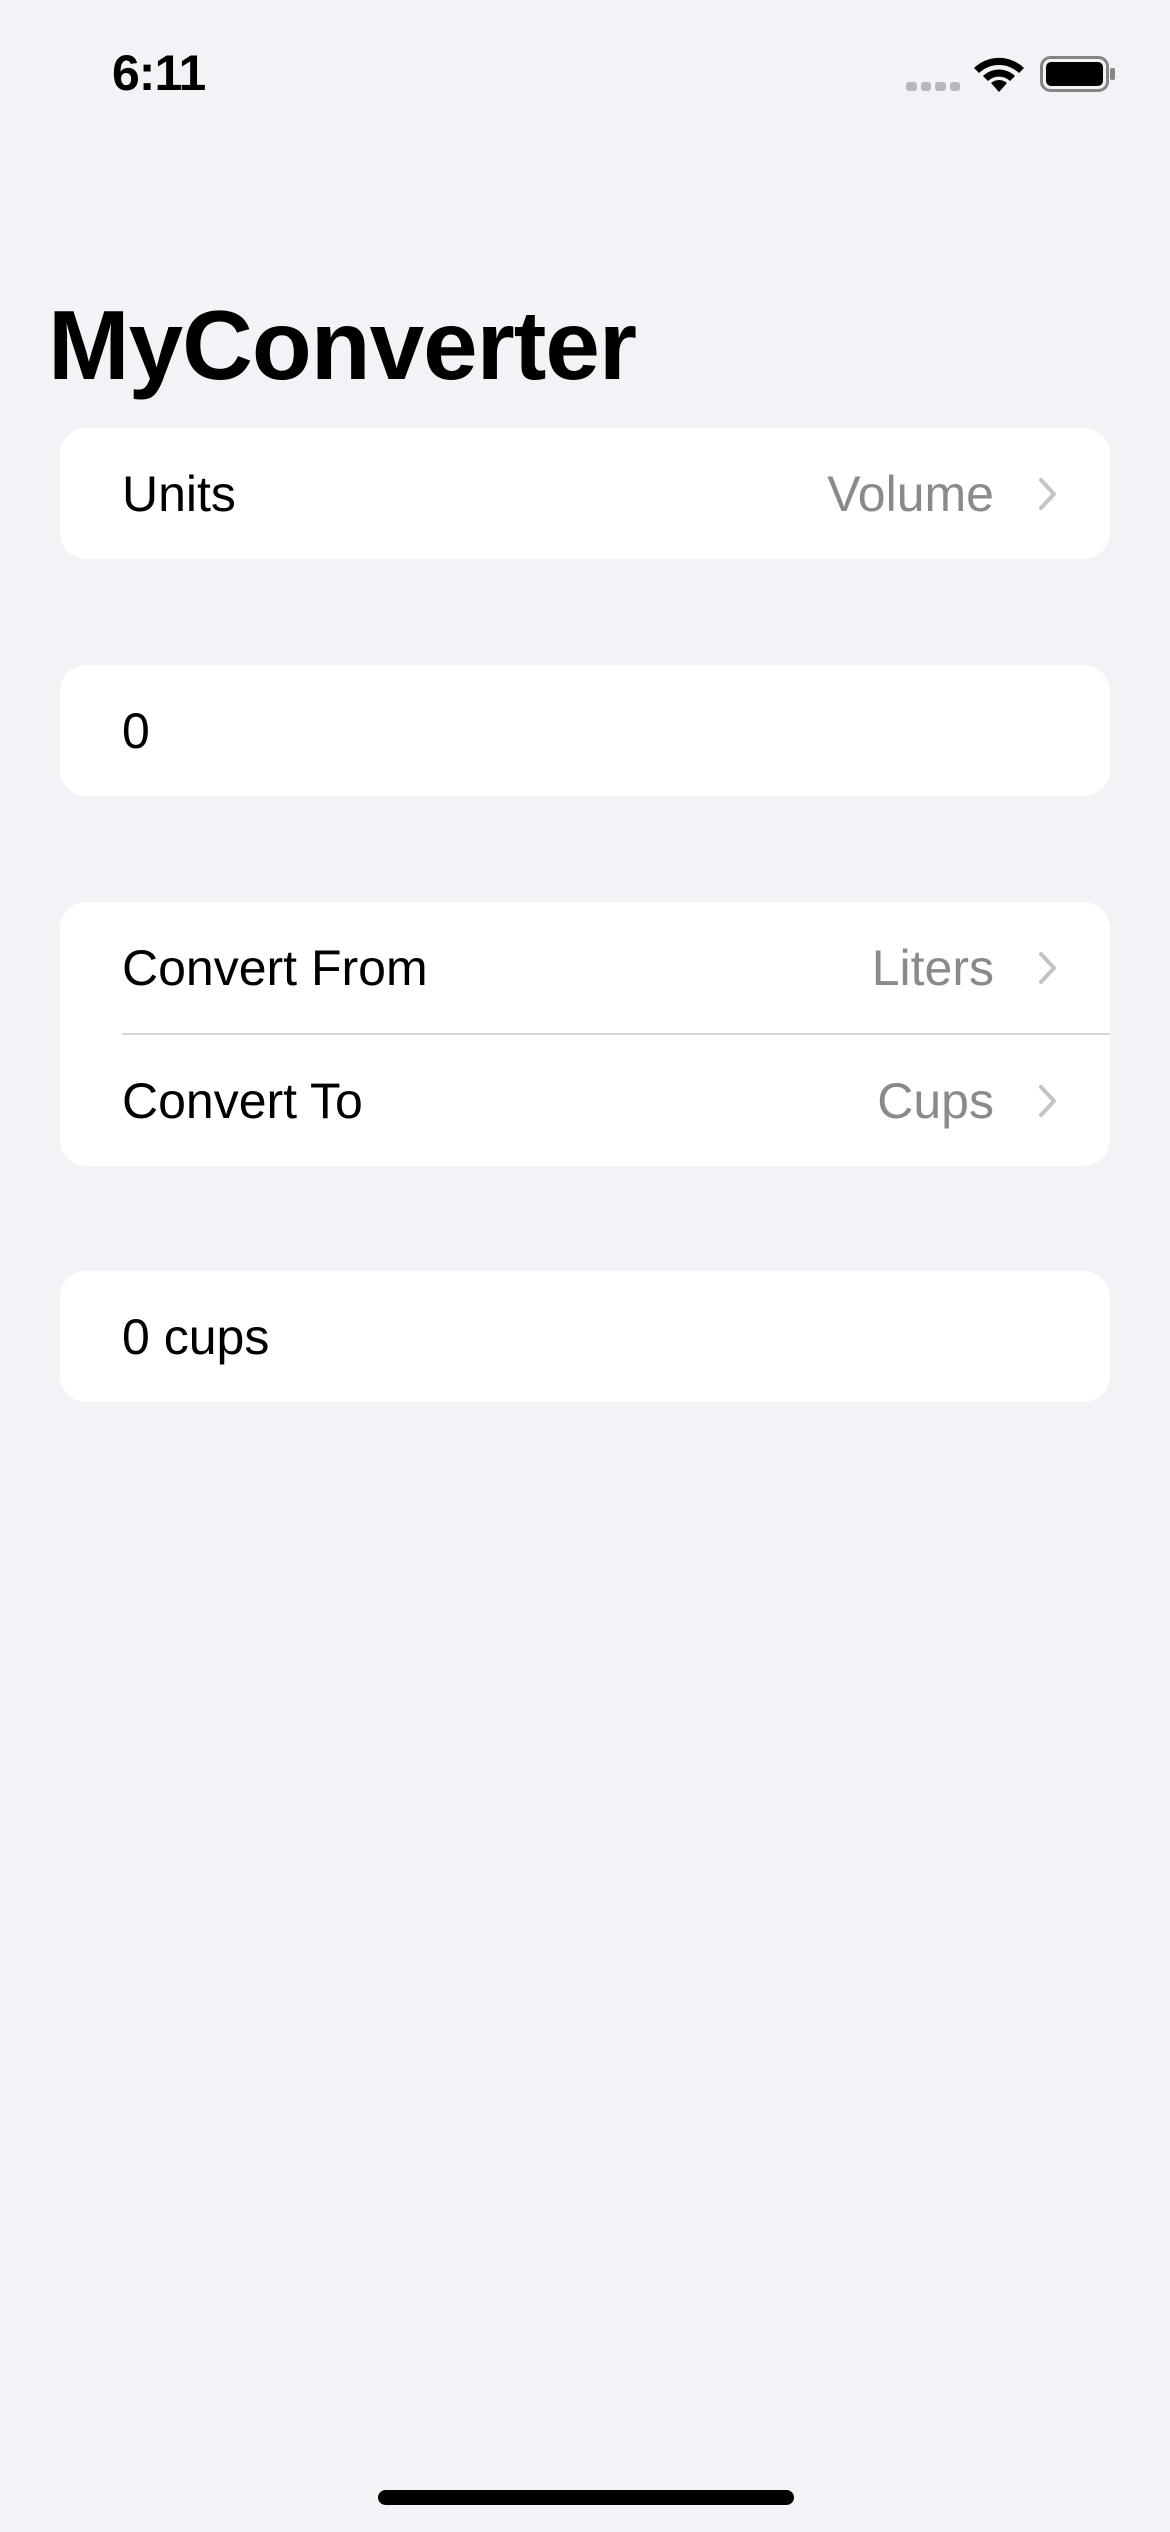  I want to click on convert-from-value: Liters, so click(932, 967).